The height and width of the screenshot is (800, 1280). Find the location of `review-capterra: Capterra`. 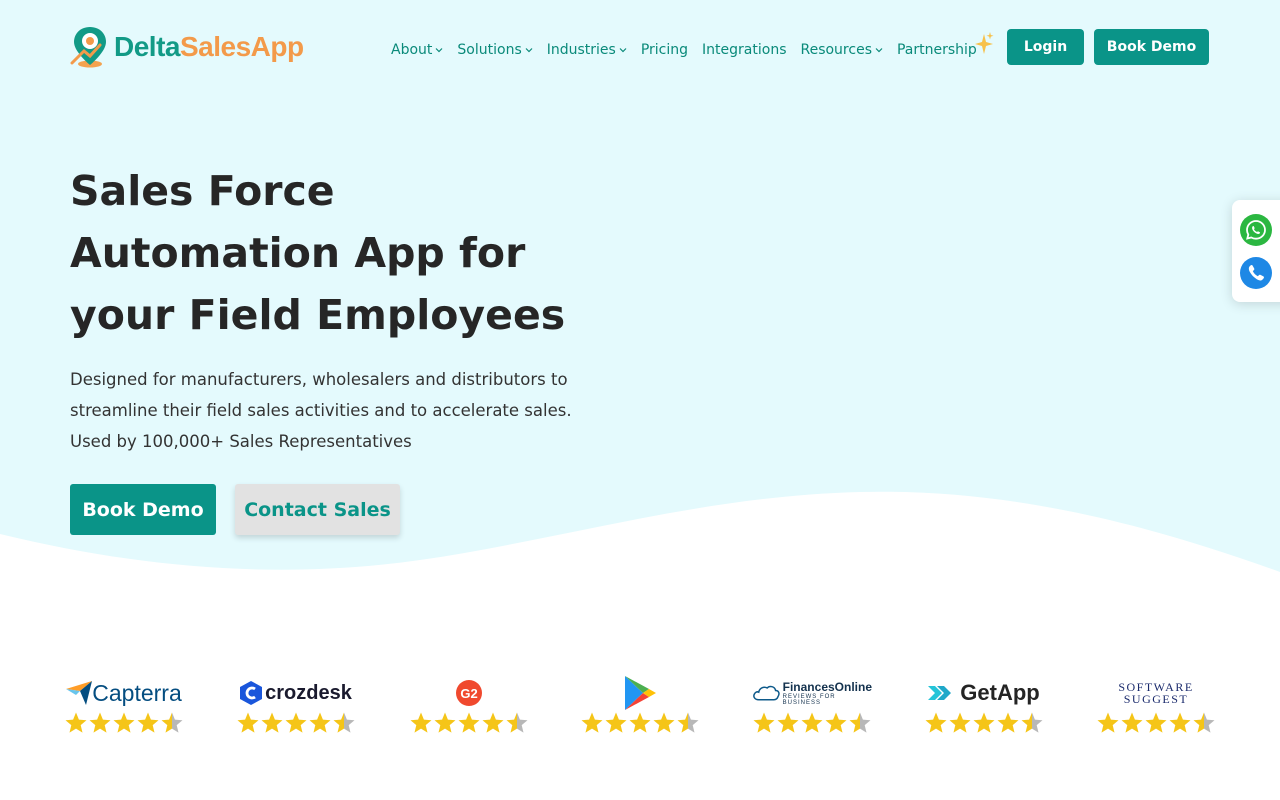

review-capterra: Capterra is located at coordinates (124, 708).